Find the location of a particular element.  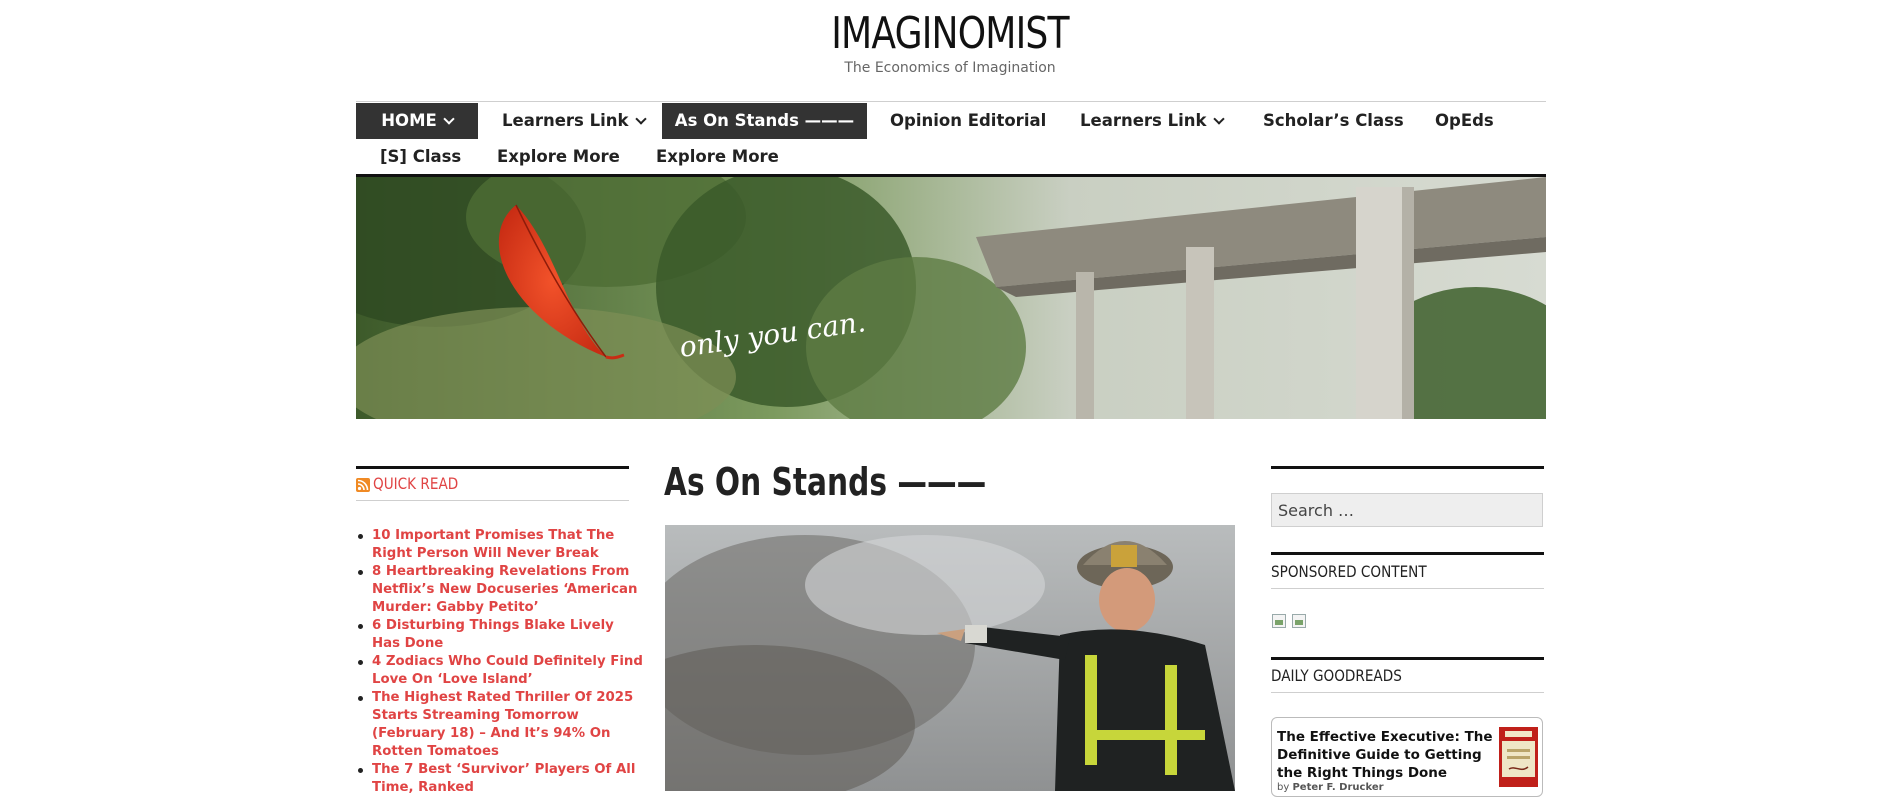

featured-image is located at coordinates (950, 658).